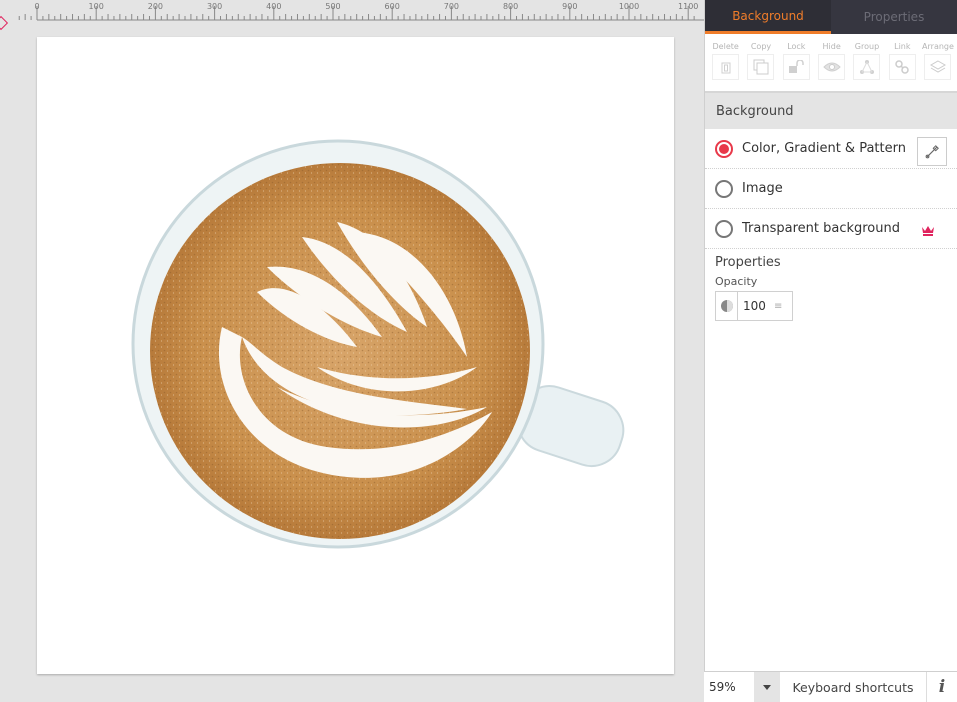 The width and height of the screenshot is (957, 702). What do you see at coordinates (726, 67) in the screenshot?
I see `trash-icon` at bounding box center [726, 67].